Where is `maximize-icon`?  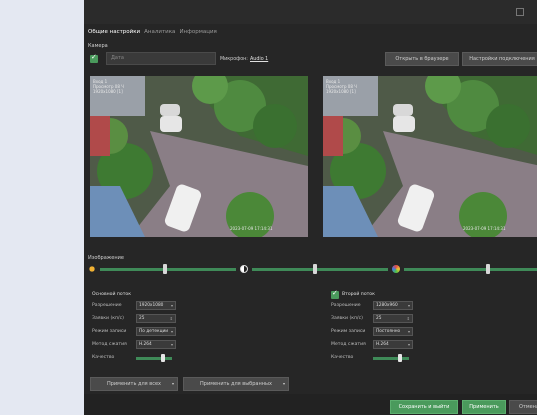 maximize-icon is located at coordinates (520, 12).